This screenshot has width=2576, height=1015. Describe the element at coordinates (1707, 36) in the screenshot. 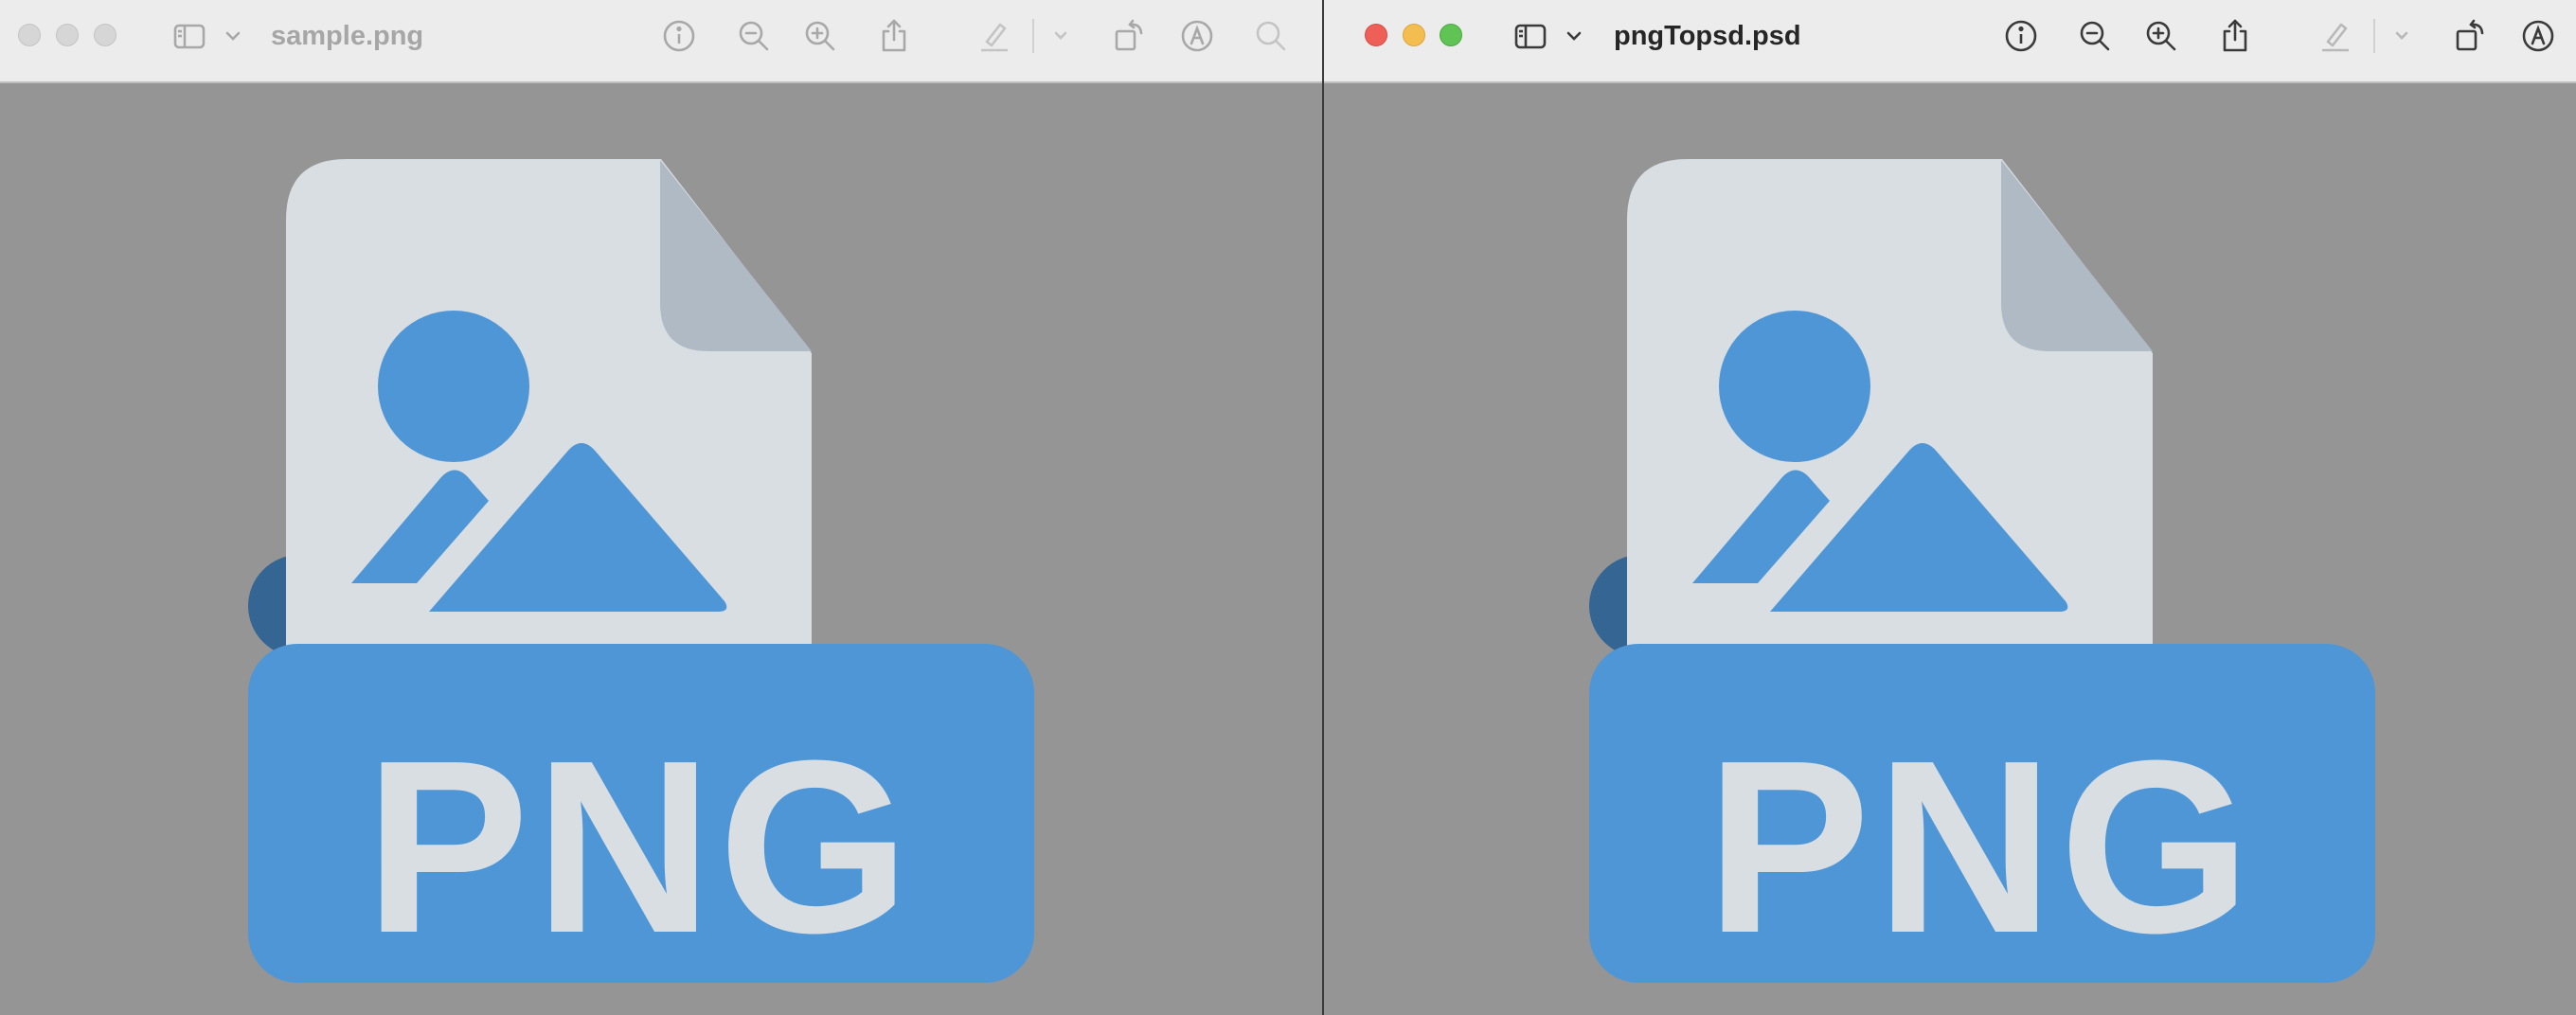

I see `window-title: pngTopsd.psd` at that location.